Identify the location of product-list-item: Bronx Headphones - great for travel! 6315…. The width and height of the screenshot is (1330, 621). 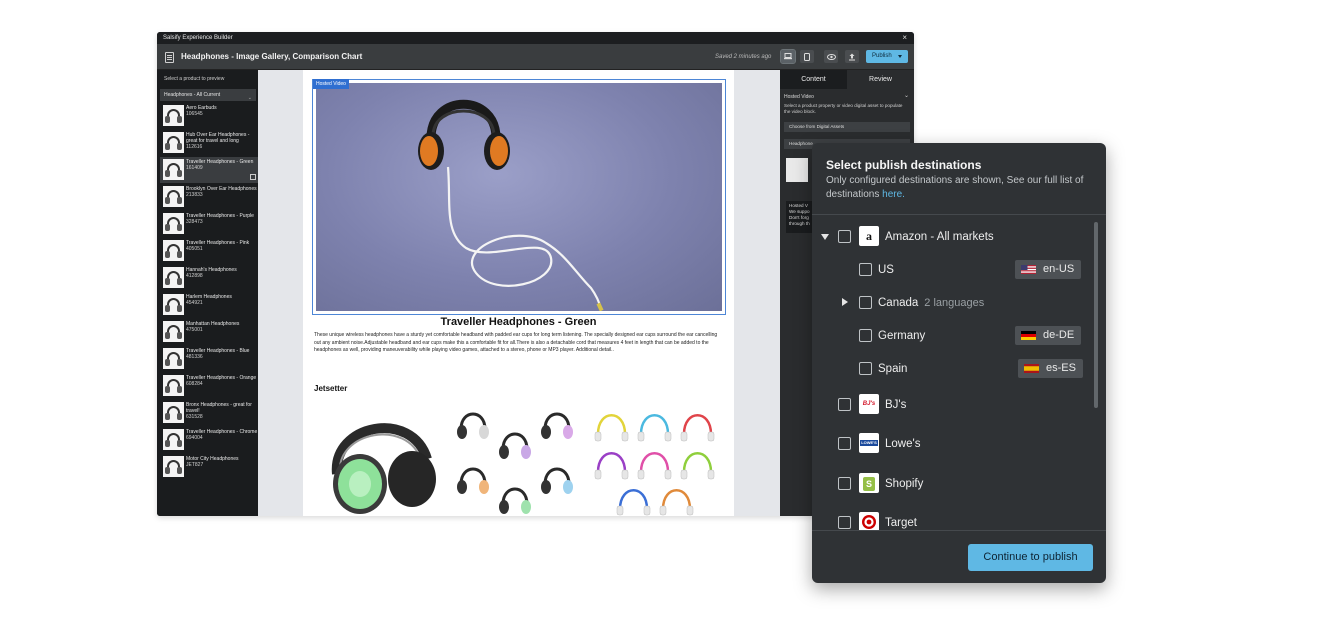
(209, 413).